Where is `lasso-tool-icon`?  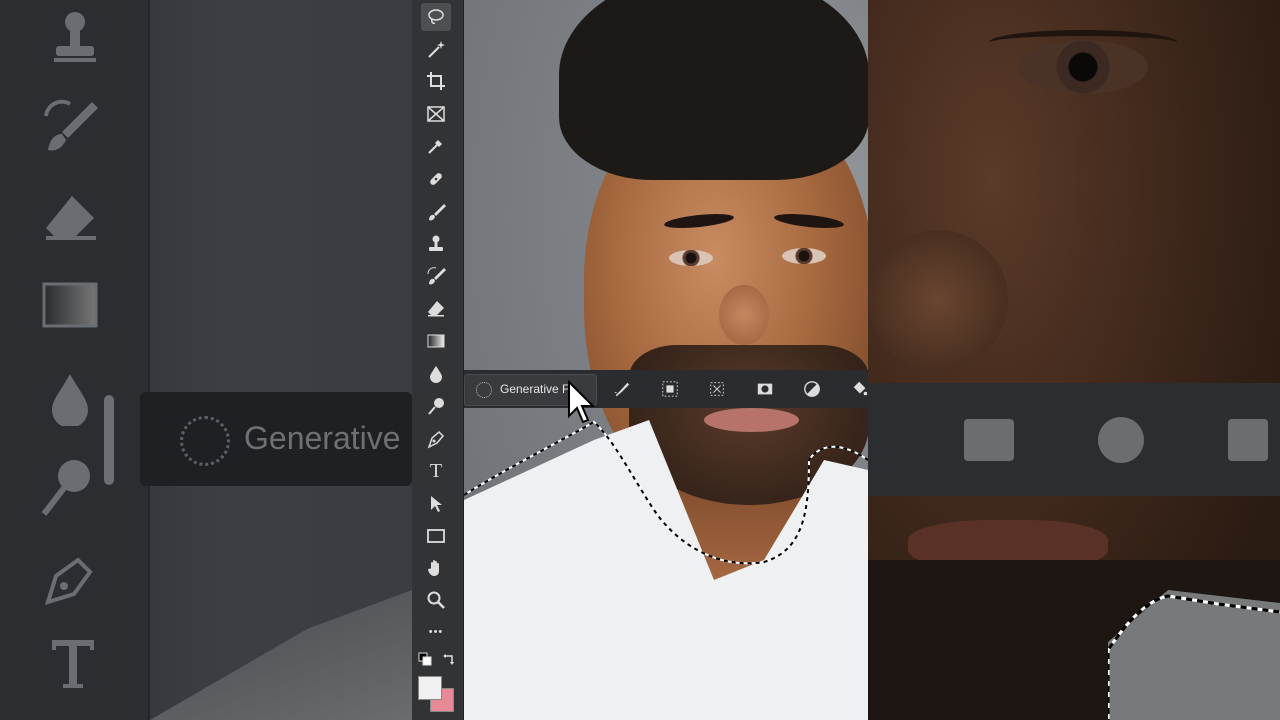 lasso-tool-icon is located at coordinates (436, 17).